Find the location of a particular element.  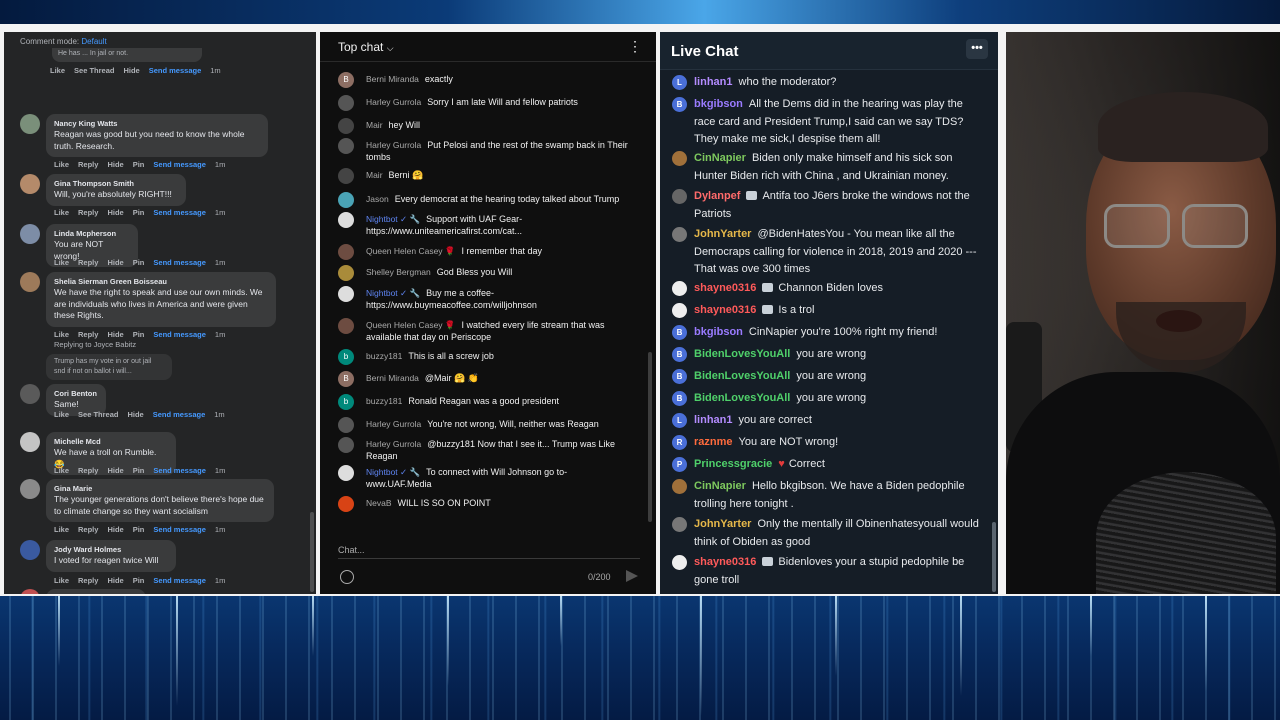

avatar: b is located at coordinates (346, 357).